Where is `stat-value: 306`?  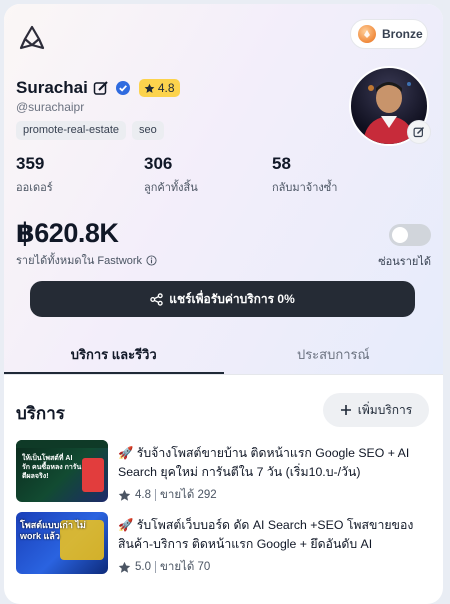
stat-value: 306 is located at coordinates (158, 163).